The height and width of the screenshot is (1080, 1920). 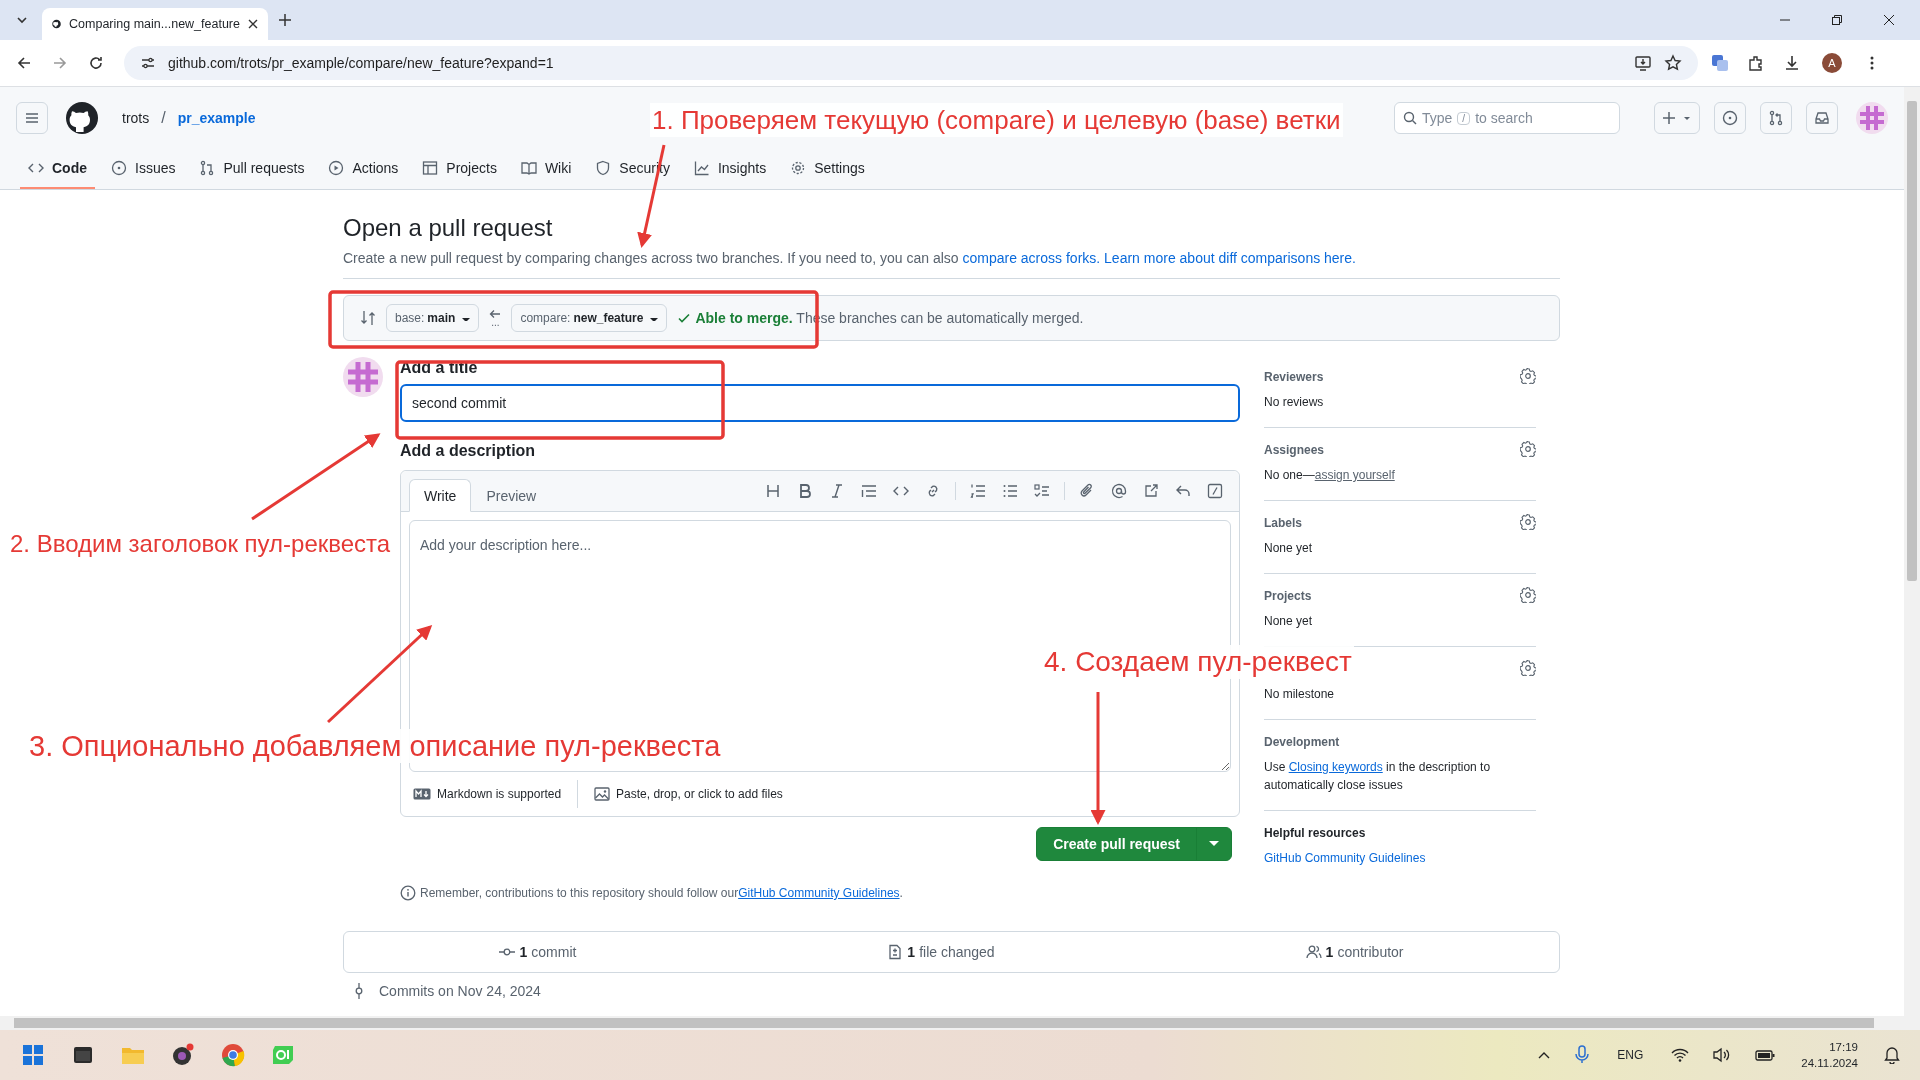 I want to click on sidebar-link: assign yourself, so click(x=1354, y=475).